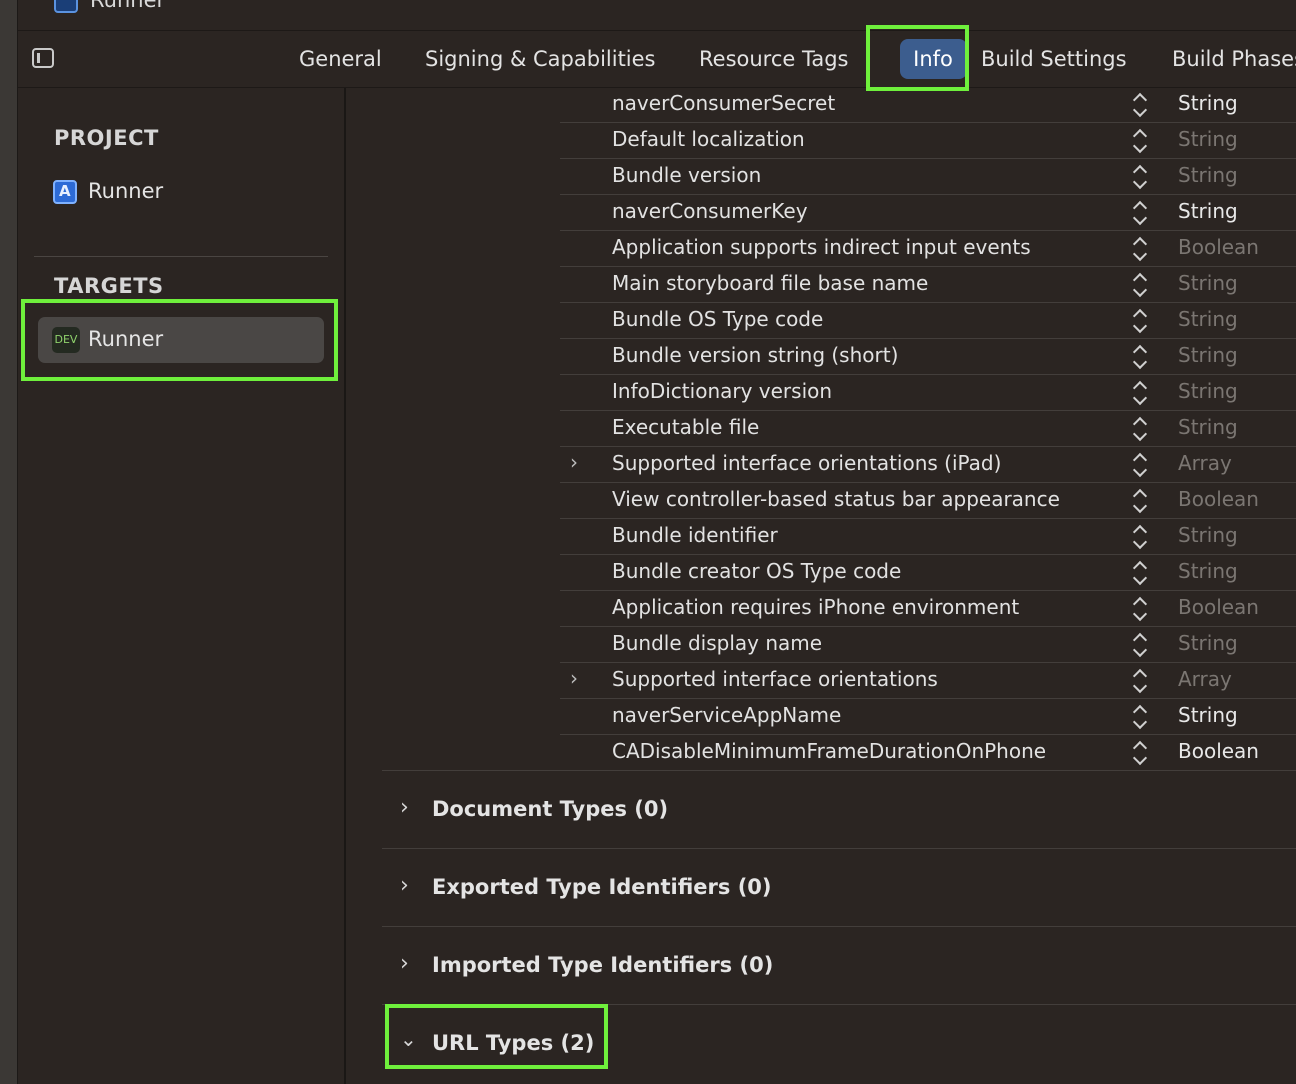  I want to click on plist-key: Main storyboard file base name, so click(770, 283).